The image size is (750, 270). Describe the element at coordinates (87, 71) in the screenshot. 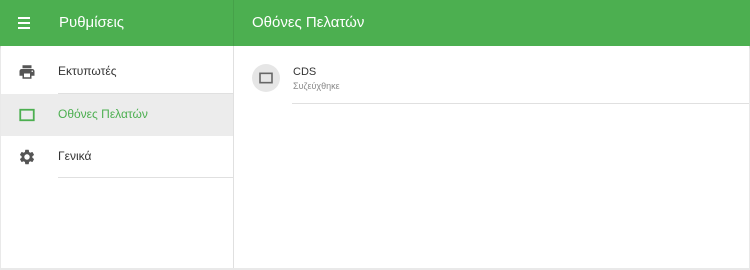

I see `sidebar-item-label: Εκτυπωτές` at that location.